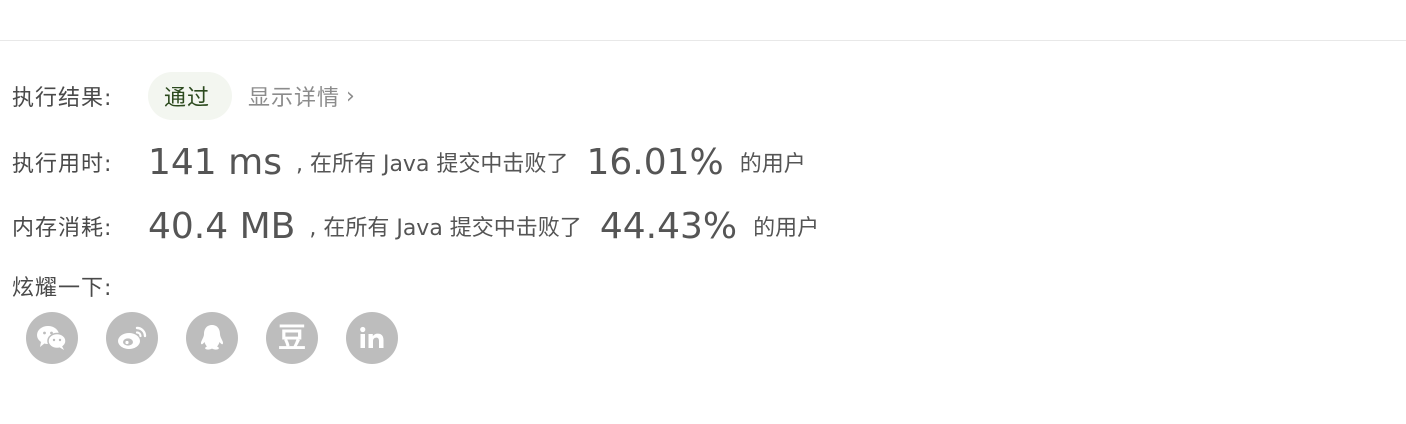  What do you see at coordinates (212, 338) in the screenshot?
I see `qq-icon` at bounding box center [212, 338].